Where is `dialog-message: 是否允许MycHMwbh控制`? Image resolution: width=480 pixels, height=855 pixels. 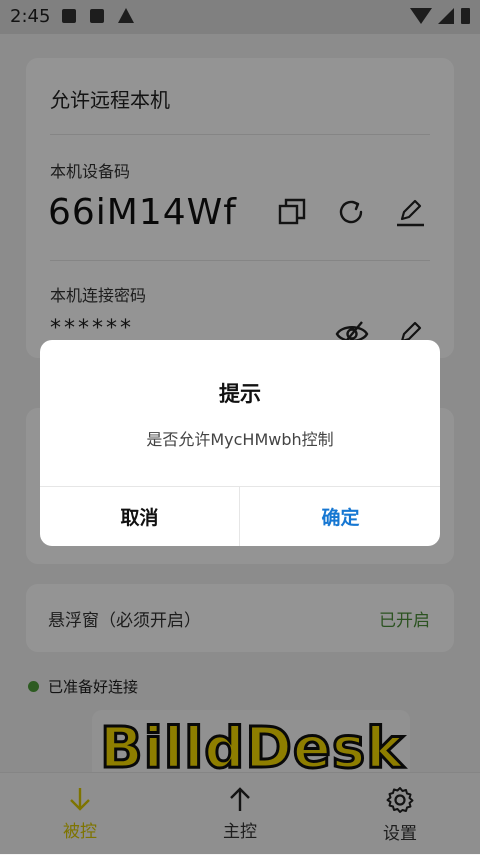
dialog-message: 是否允许MycHMwbh控制 is located at coordinates (240, 439).